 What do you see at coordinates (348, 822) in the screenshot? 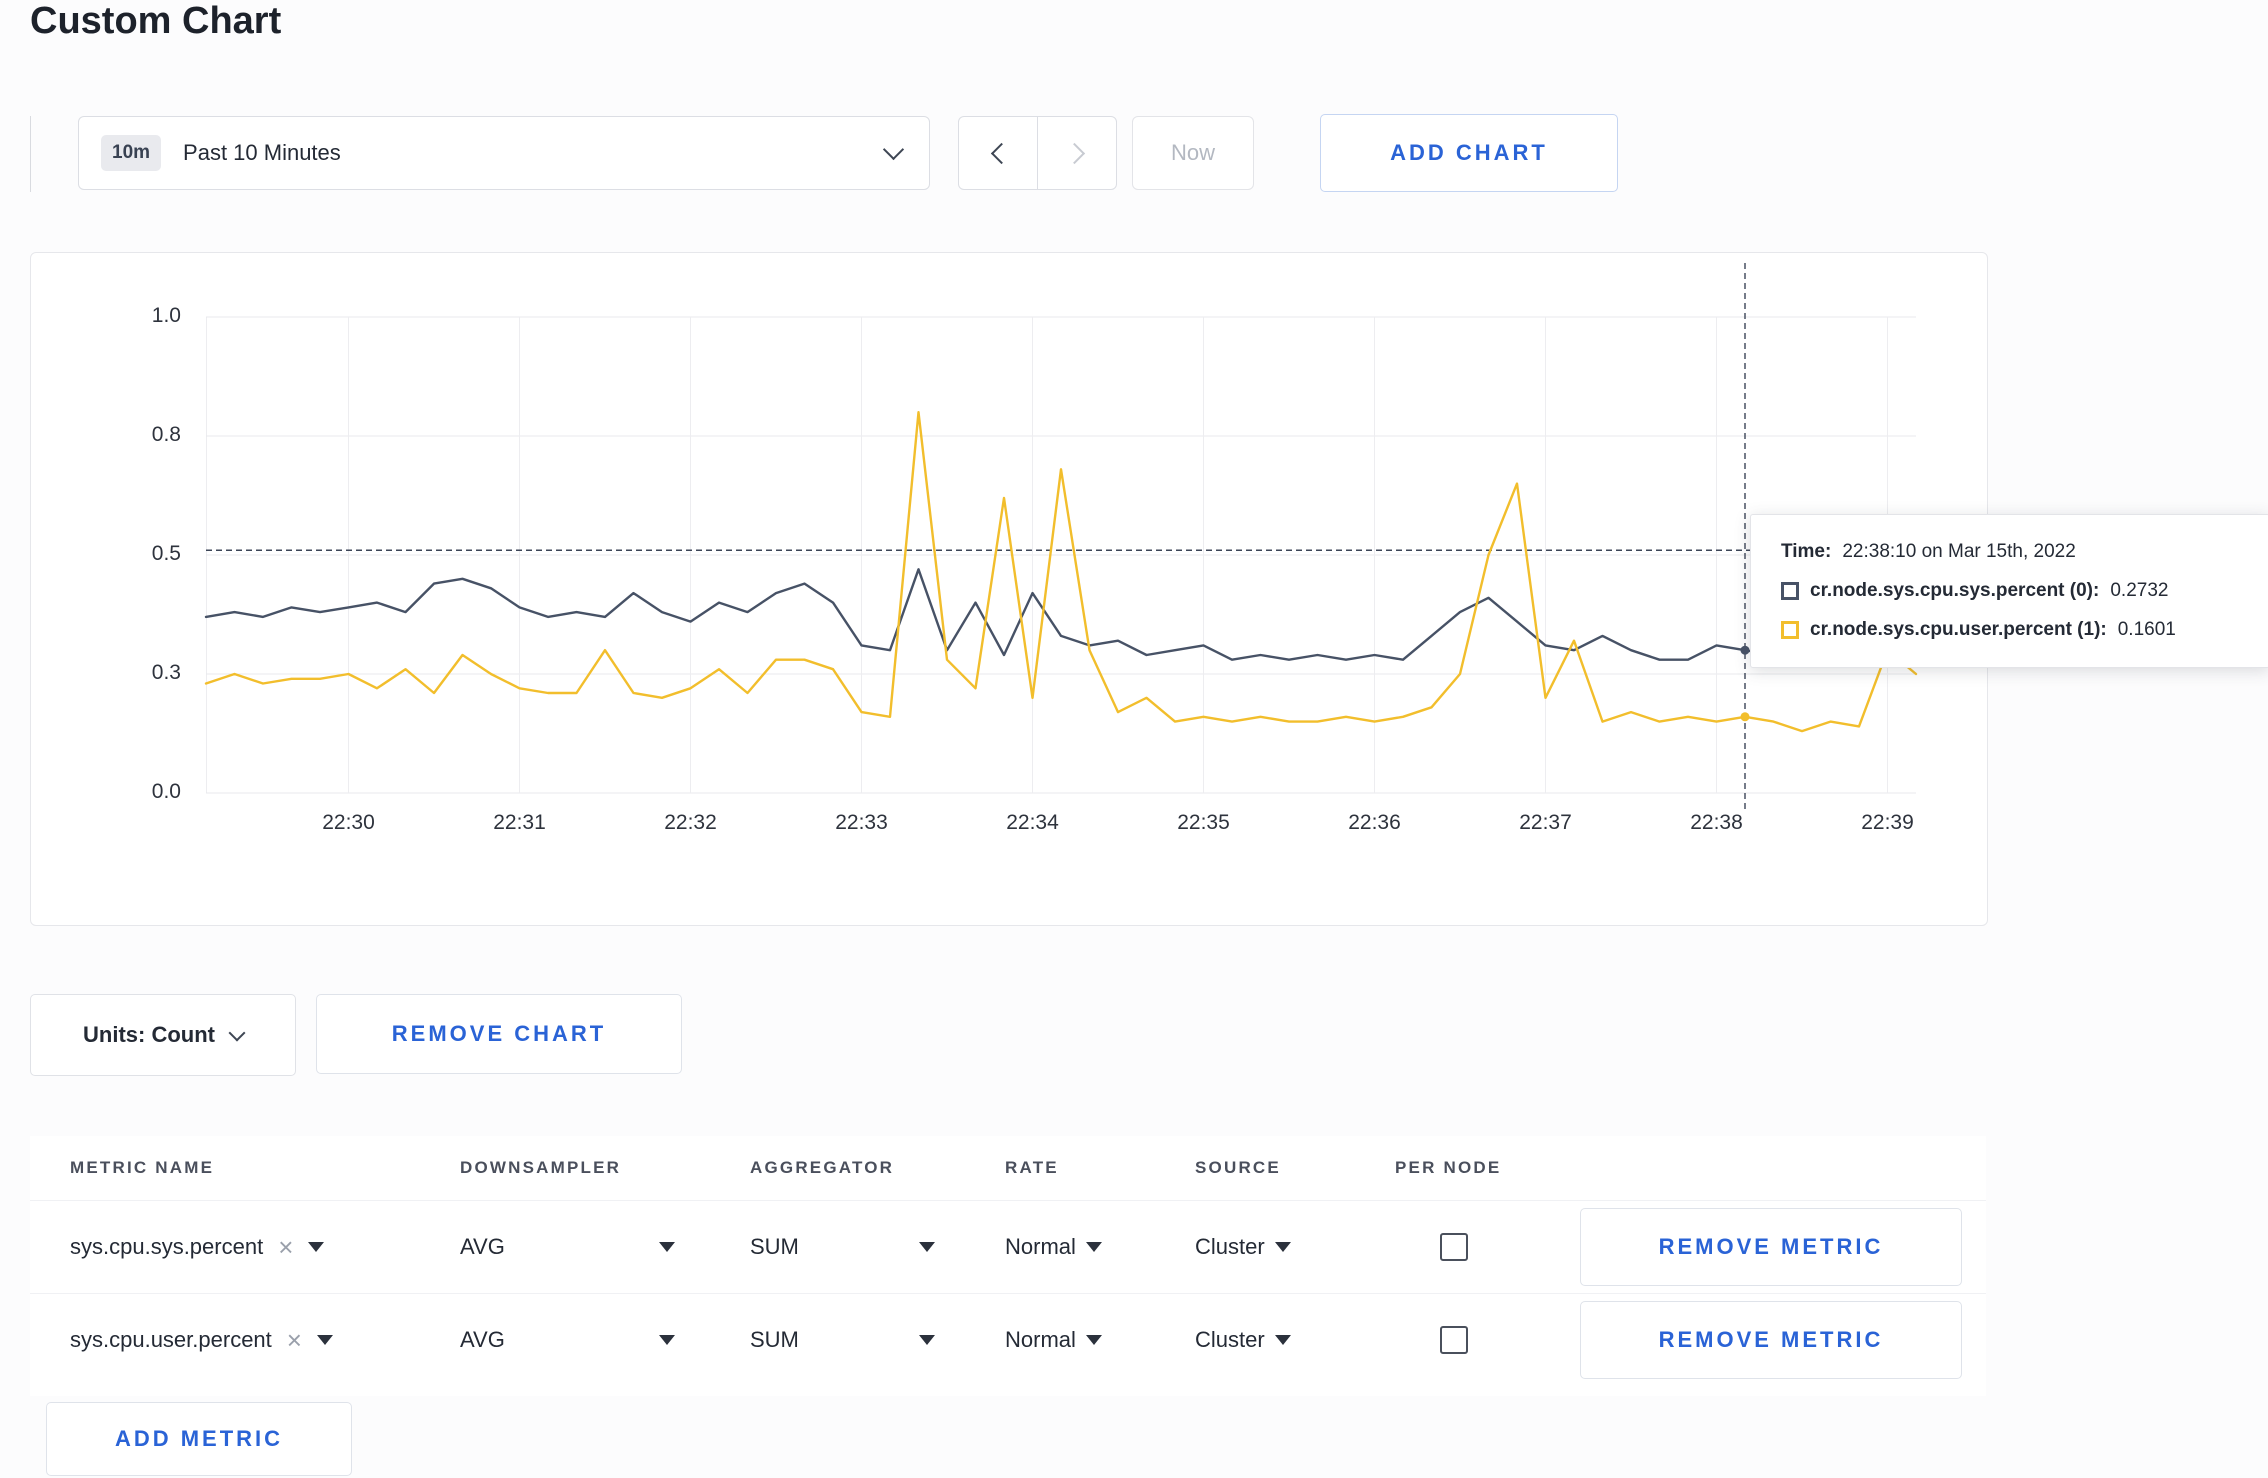
I see `x-axis-tick-label: 22:30` at bounding box center [348, 822].